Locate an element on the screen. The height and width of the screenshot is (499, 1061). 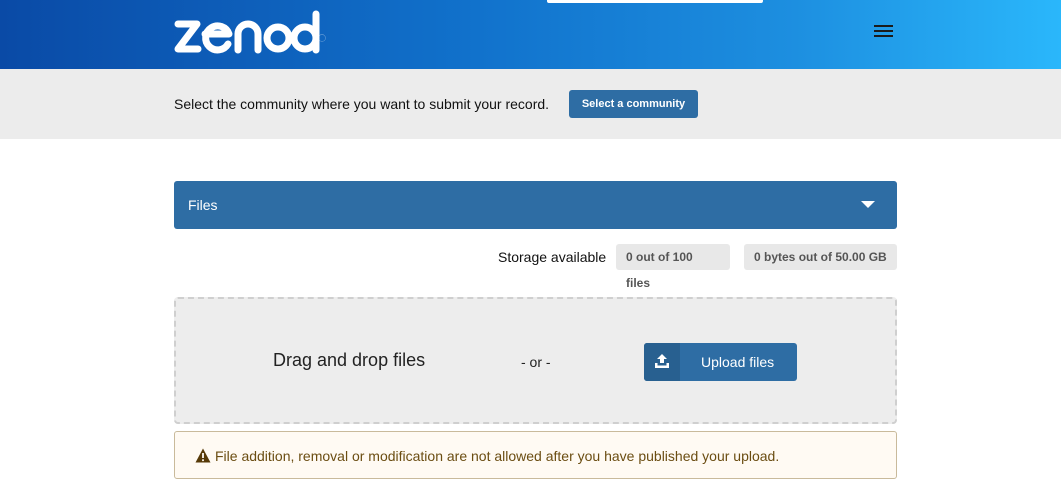
search-bar-edge is located at coordinates (655, 1).